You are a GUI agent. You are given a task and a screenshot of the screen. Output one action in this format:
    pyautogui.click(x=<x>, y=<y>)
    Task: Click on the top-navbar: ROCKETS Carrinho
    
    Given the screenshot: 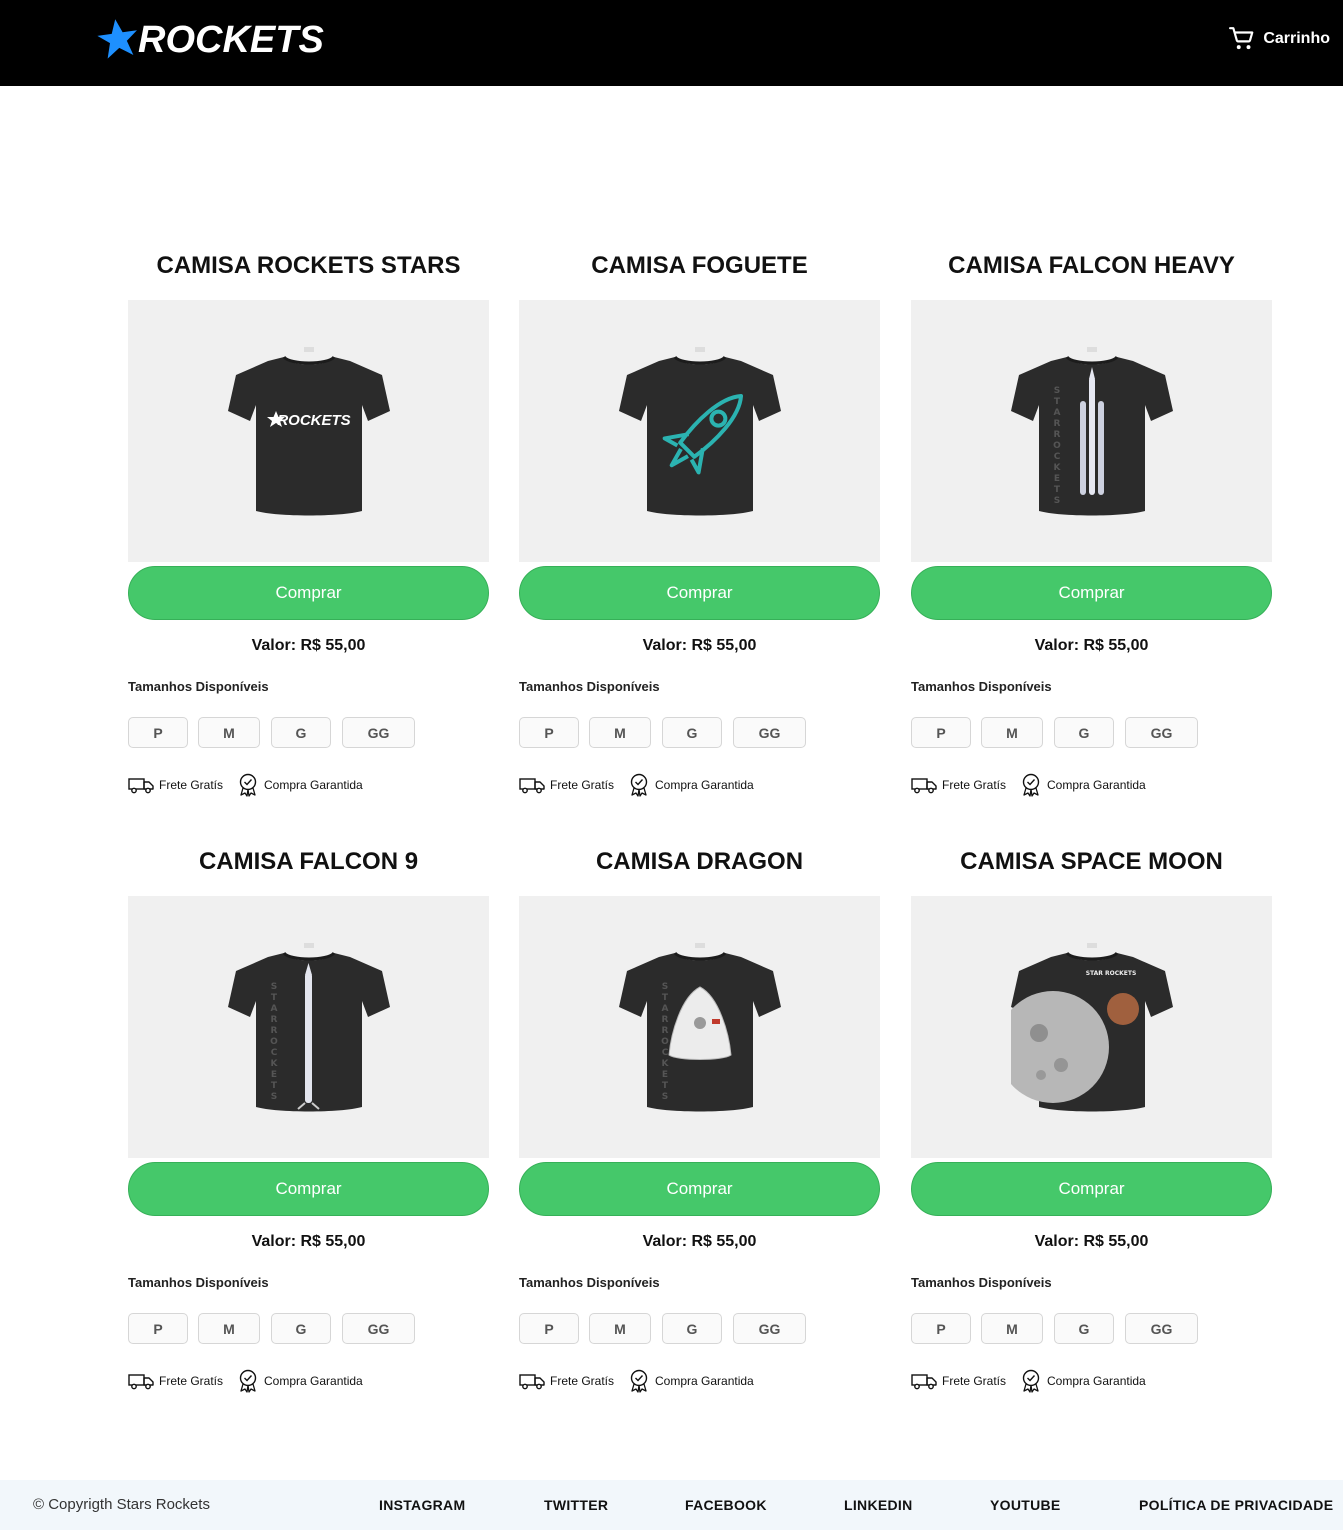 What is the action you would take?
    pyautogui.click(x=671, y=43)
    